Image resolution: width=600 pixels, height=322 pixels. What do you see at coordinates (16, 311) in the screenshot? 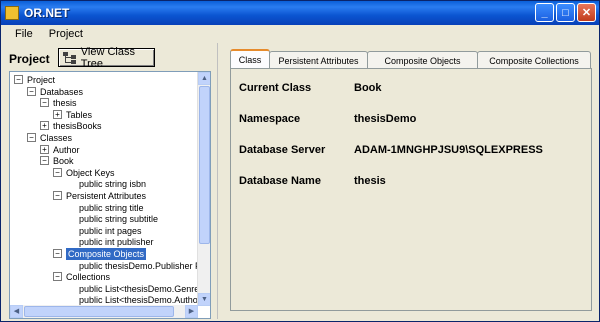
I see `scroll-left-icon: ◀` at bounding box center [16, 311].